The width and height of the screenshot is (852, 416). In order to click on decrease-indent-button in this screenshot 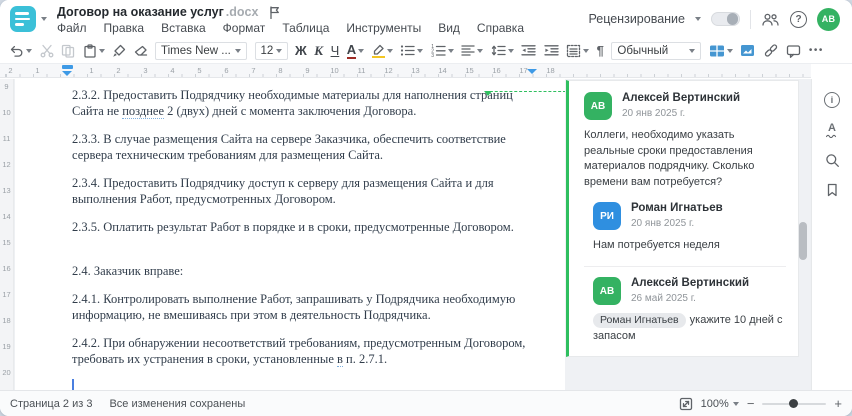, I will do `click(528, 50)`.